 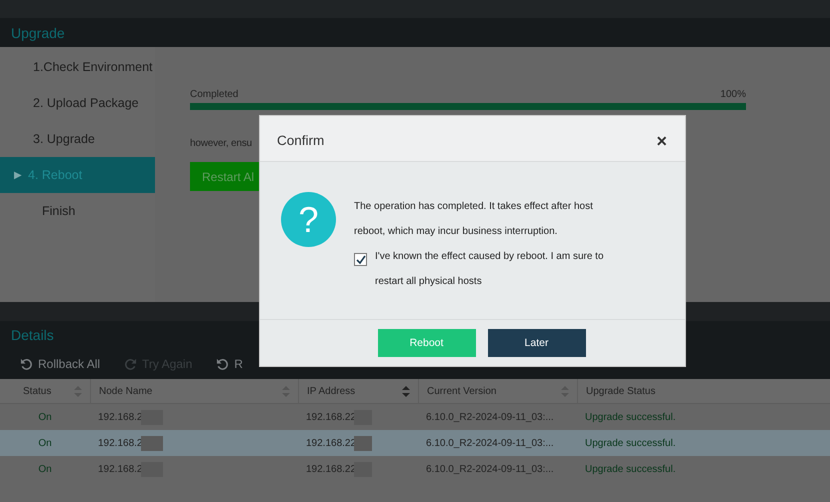 I want to click on reboot-button: Reboot, so click(x=427, y=343).